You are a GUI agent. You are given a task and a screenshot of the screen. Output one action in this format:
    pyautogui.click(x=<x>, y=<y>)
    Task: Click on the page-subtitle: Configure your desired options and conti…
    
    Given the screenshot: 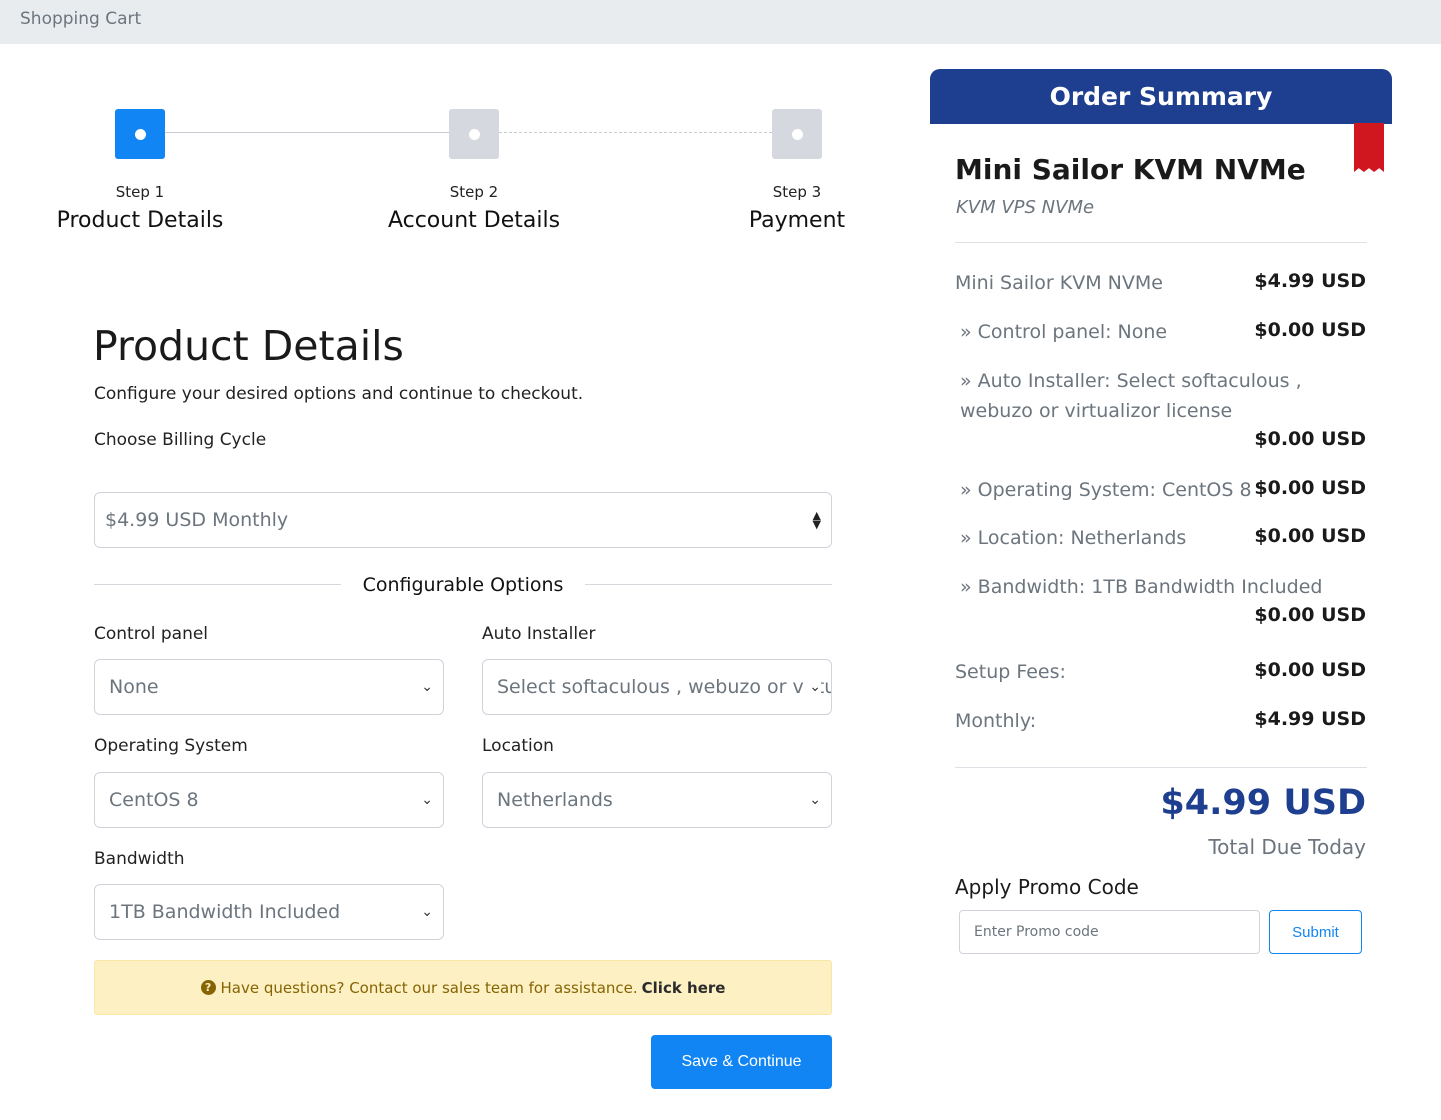 What is the action you would take?
    pyautogui.click(x=339, y=394)
    